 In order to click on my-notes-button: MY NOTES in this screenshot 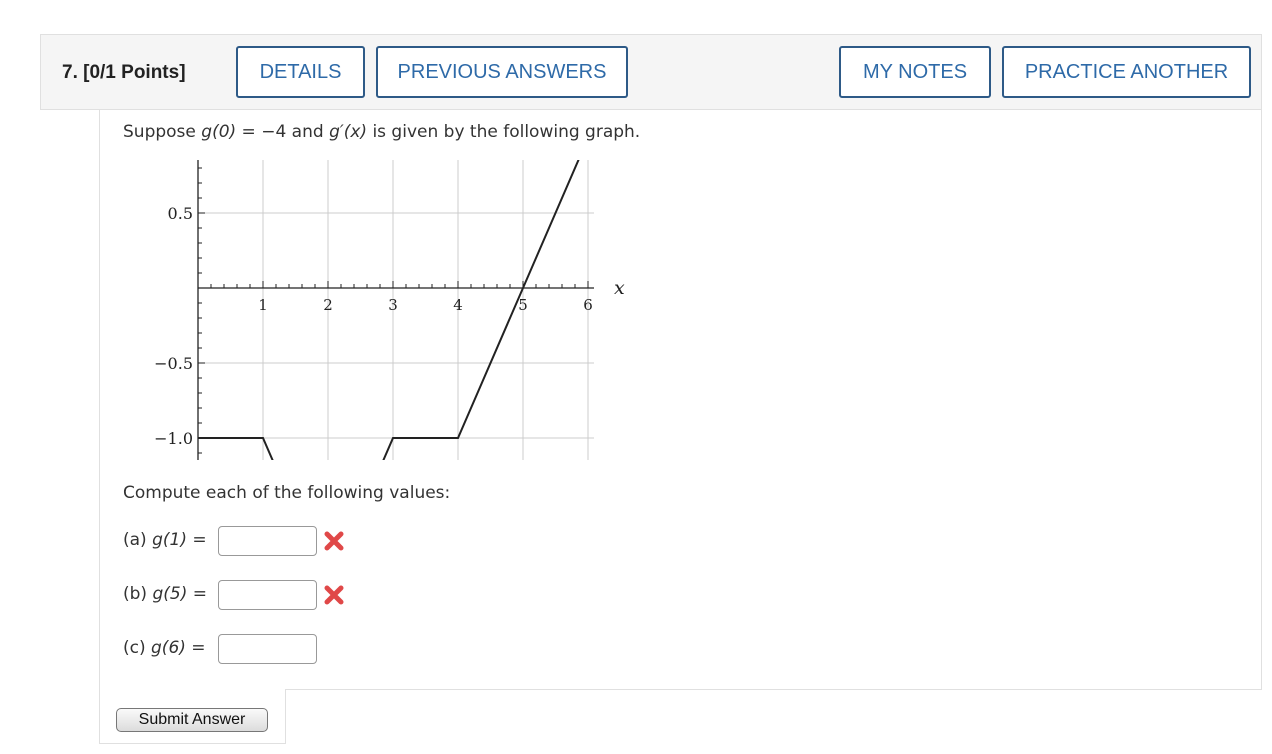, I will do `click(915, 72)`.